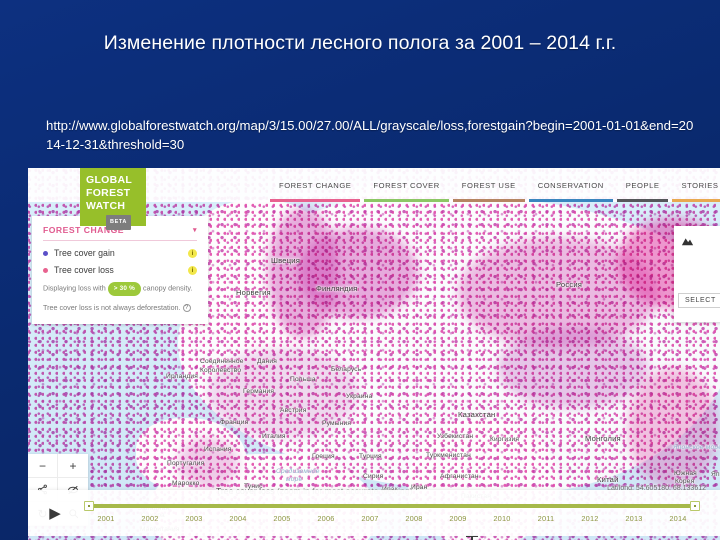 Image resolution: width=720 pixels, height=540 pixels. I want to click on legend-item-label: Tree cover loss, so click(84, 270).